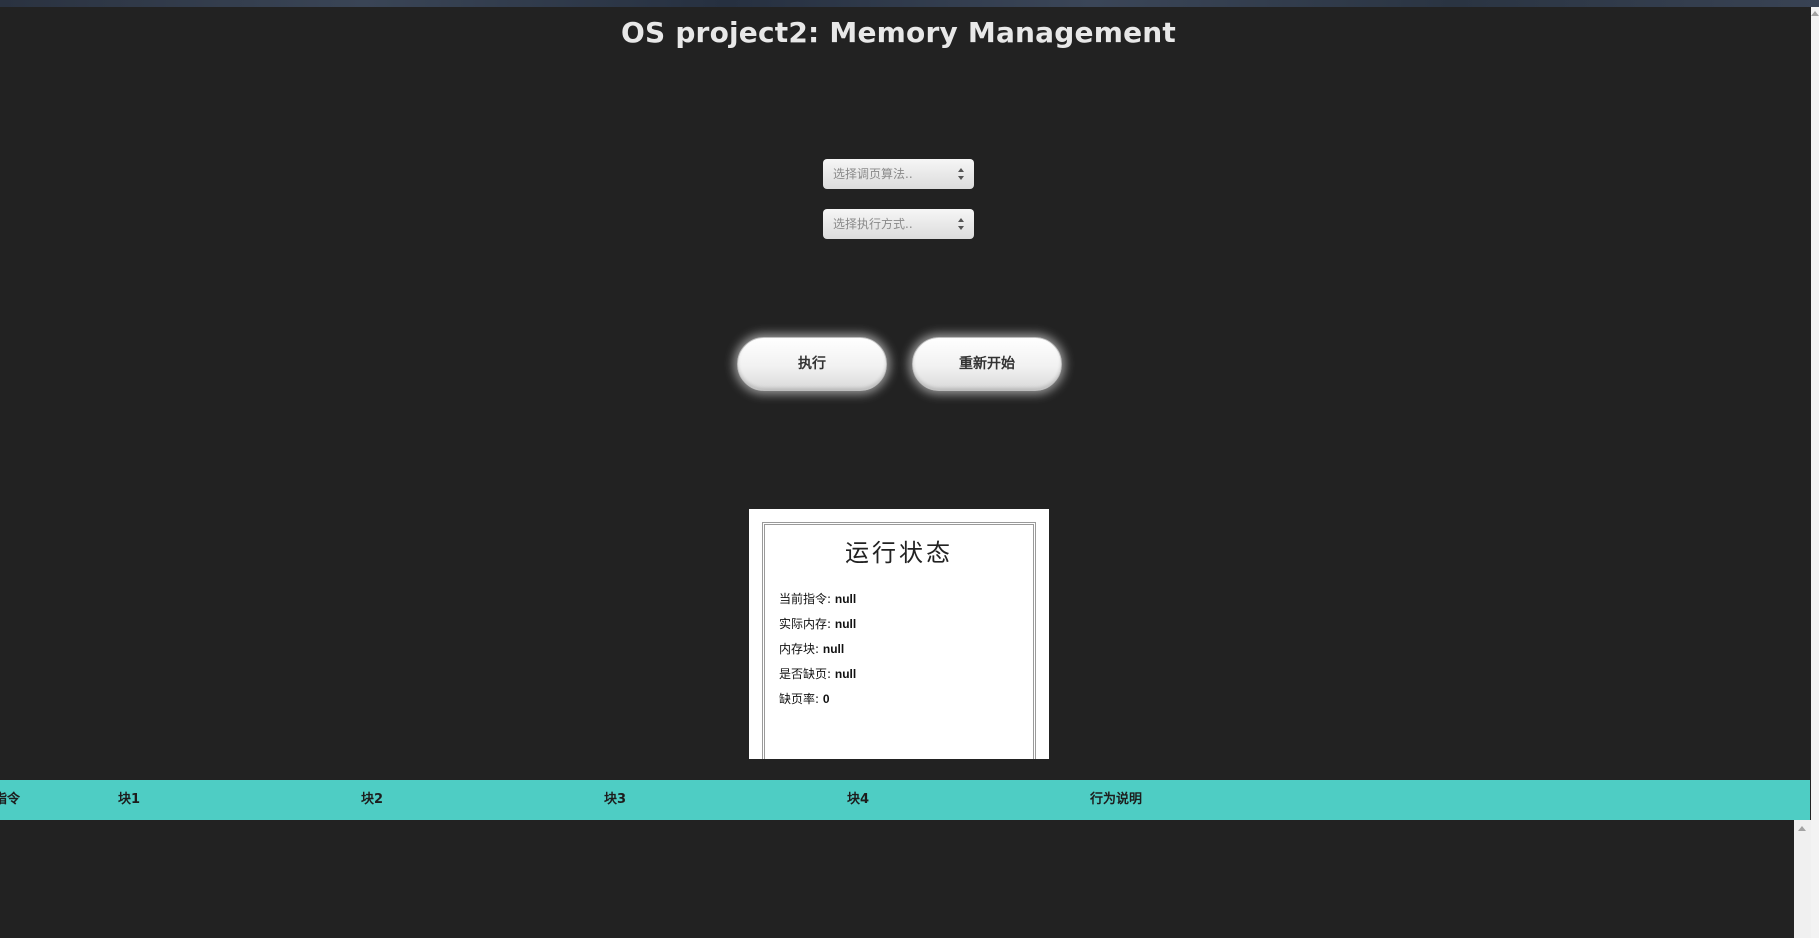 Image resolution: width=1819 pixels, height=938 pixels. Describe the element at coordinates (129, 799) in the screenshot. I see `column-header-block1: 块1` at that location.